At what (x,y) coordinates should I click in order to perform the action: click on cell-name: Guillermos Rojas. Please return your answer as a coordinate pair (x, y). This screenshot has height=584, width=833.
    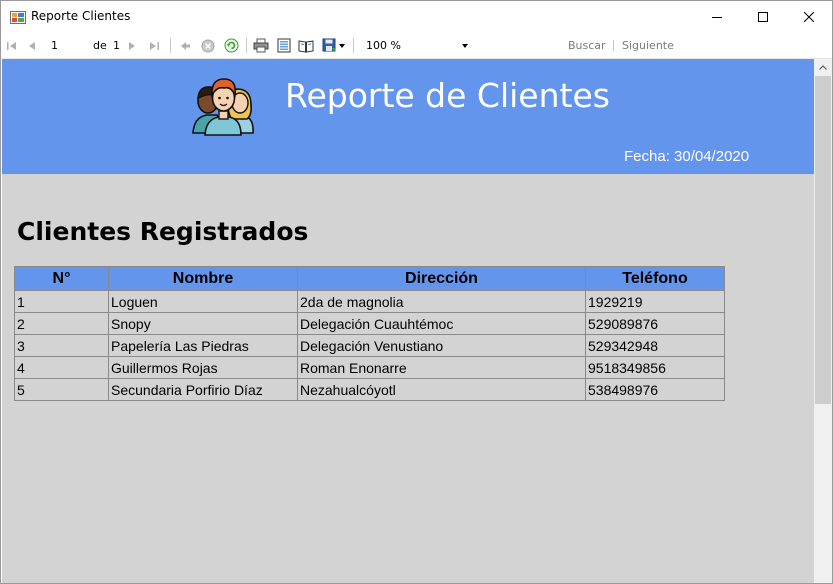
    Looking at the image, I should click on (203, 367).